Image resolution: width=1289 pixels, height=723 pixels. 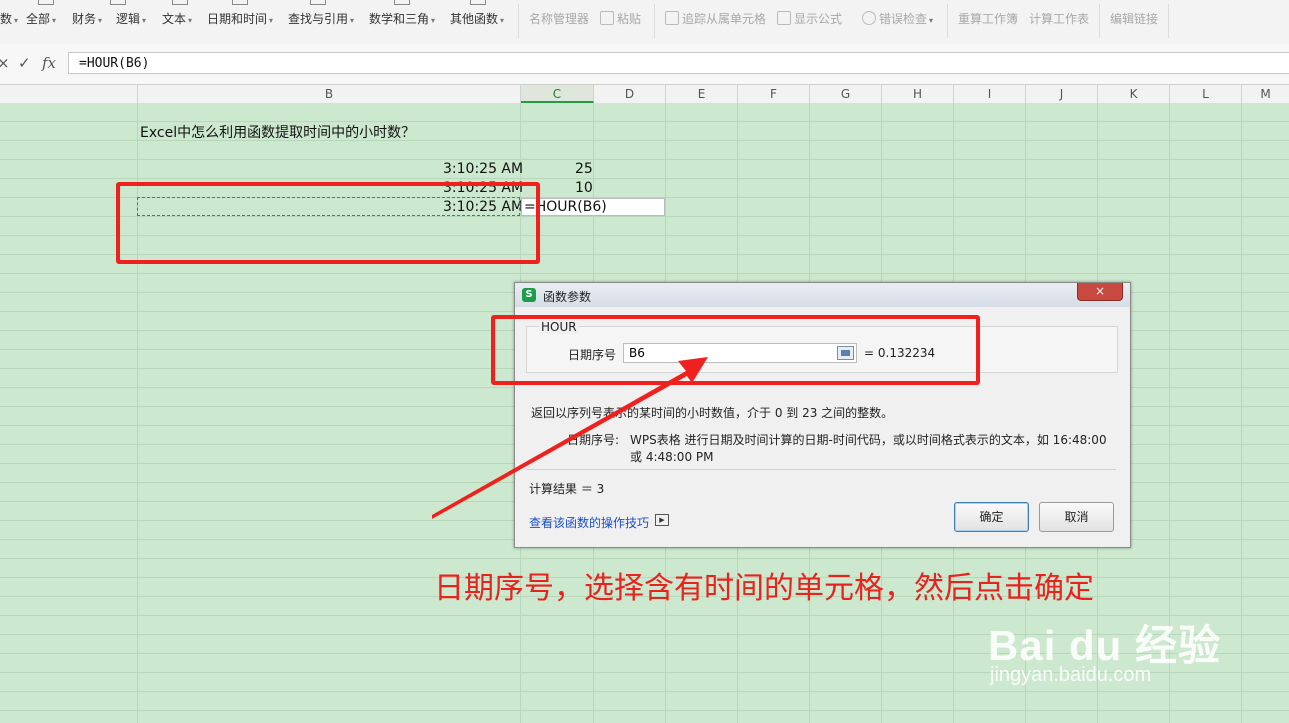 I want to click on annotation-caption: 日期序号，选择含有时间的单元格，然后点击确定, so click(x=764, y=588).